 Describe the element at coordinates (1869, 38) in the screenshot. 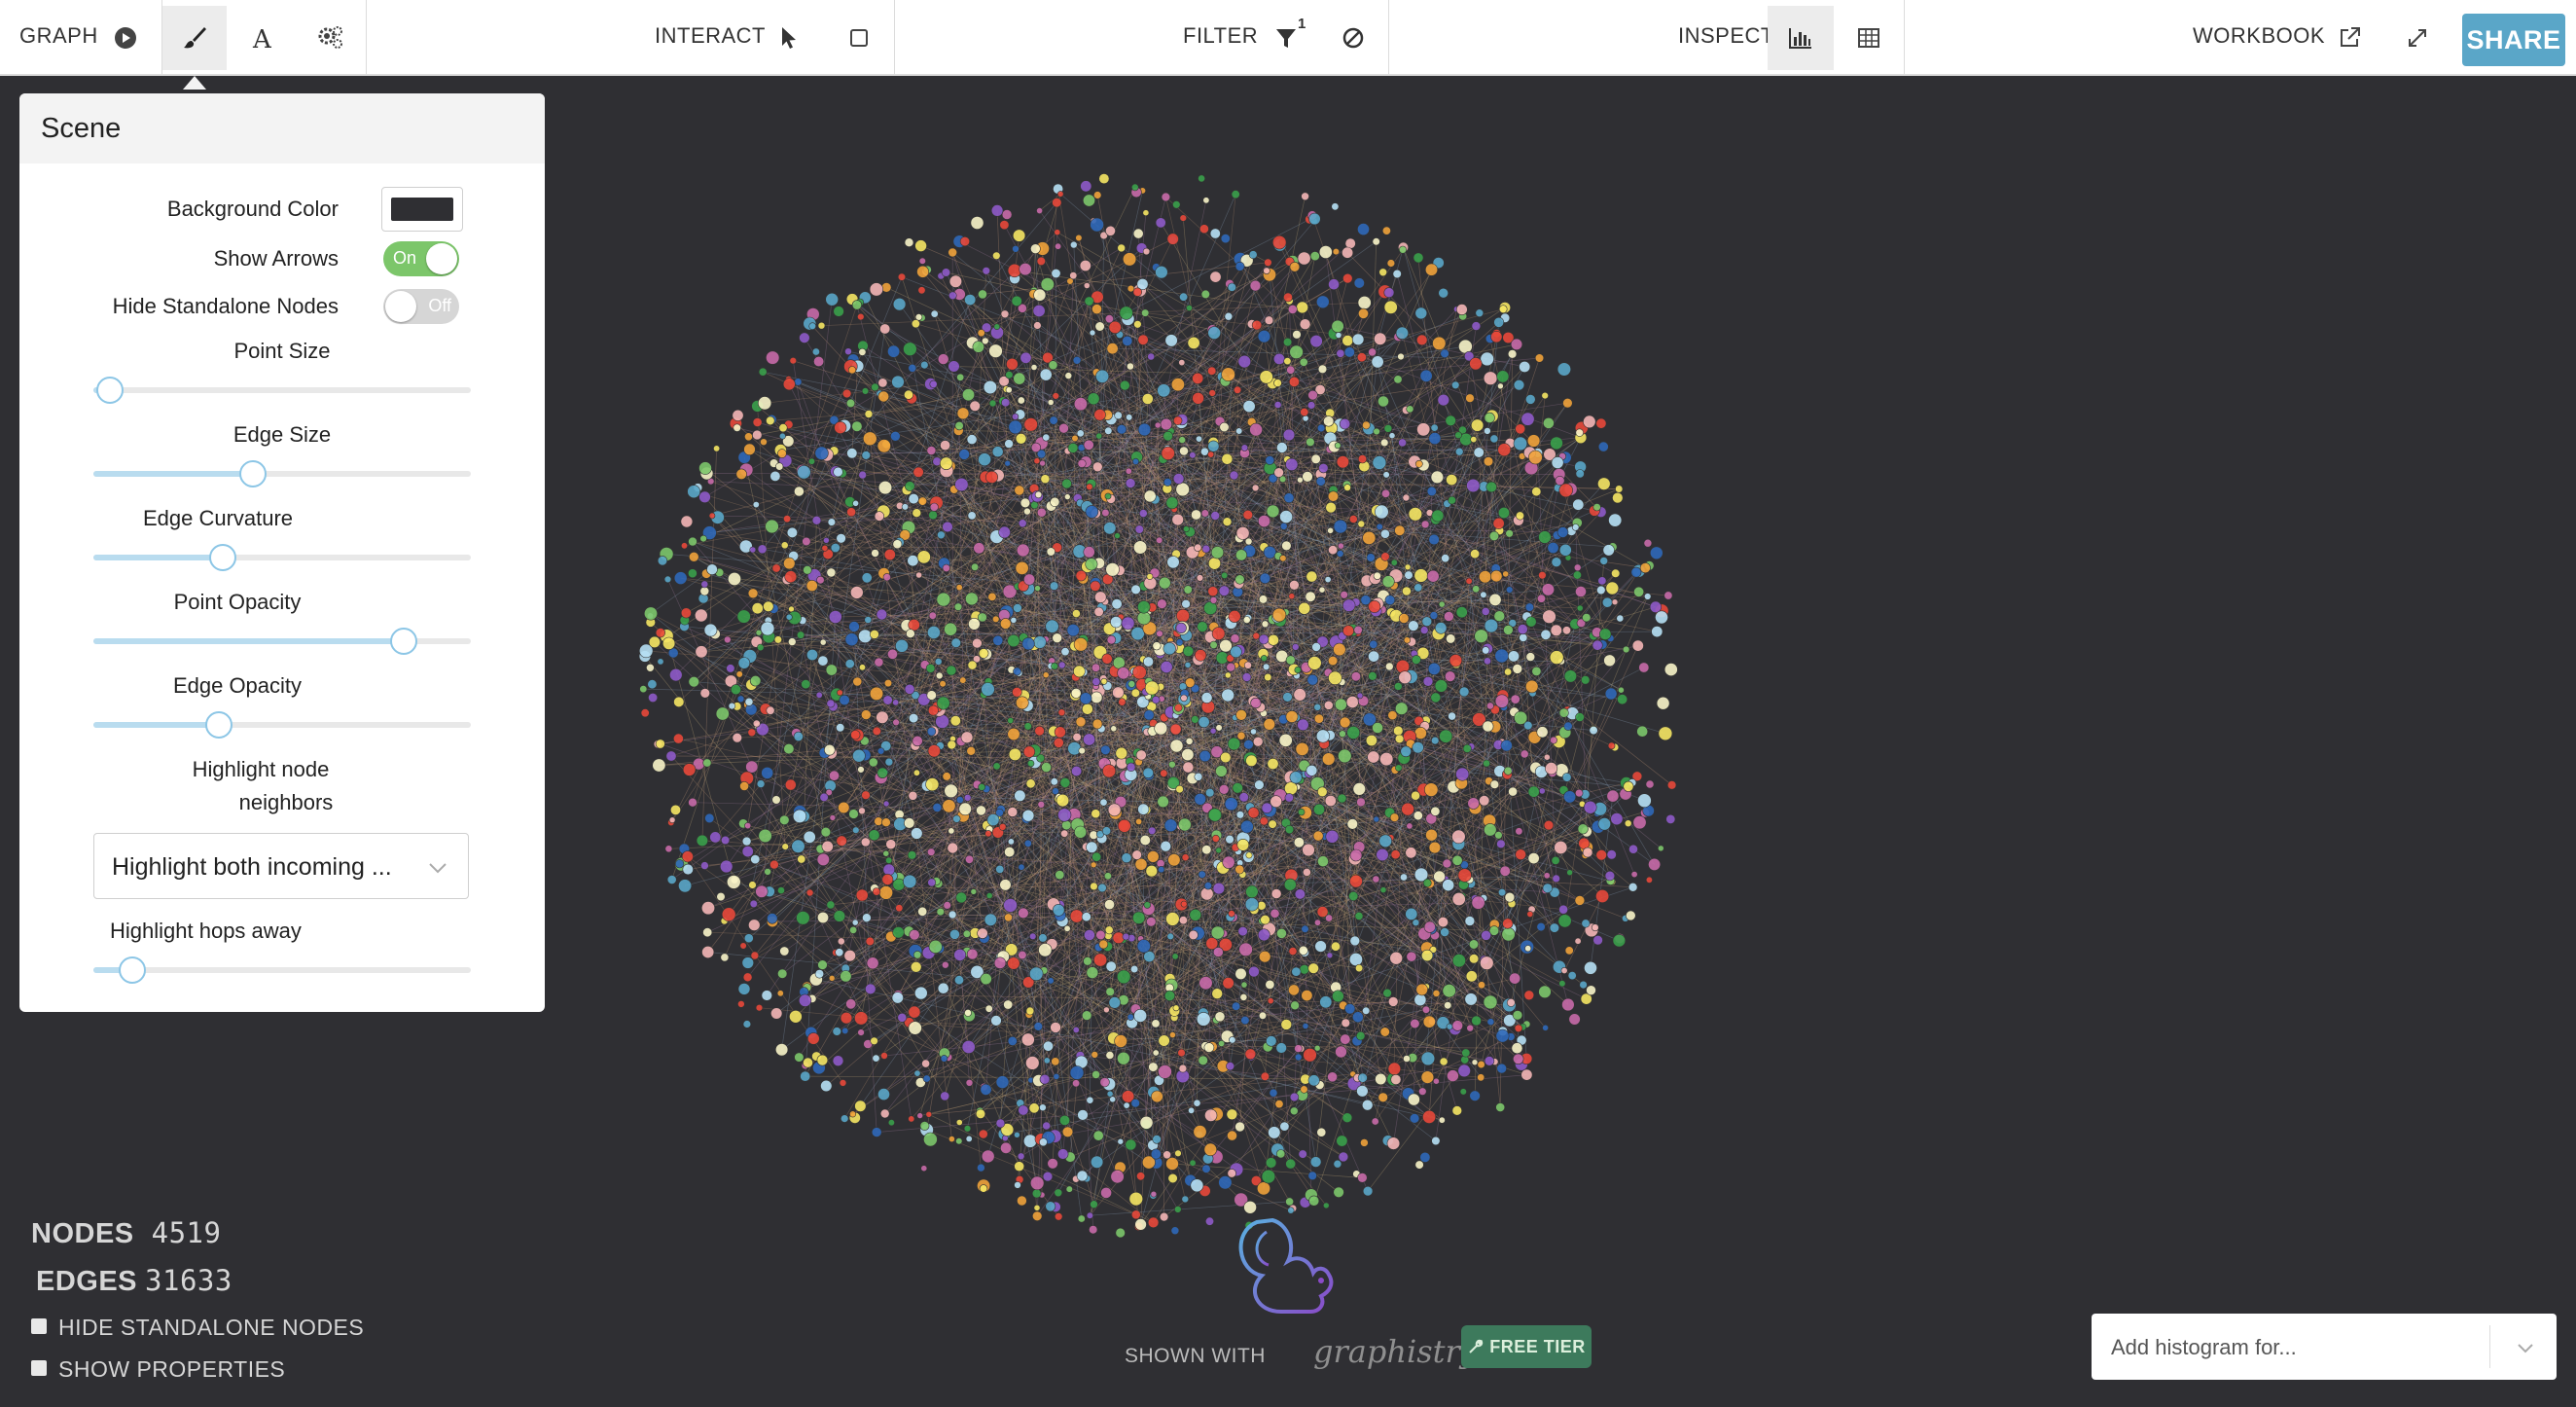

I see `data-table-button` at that location.